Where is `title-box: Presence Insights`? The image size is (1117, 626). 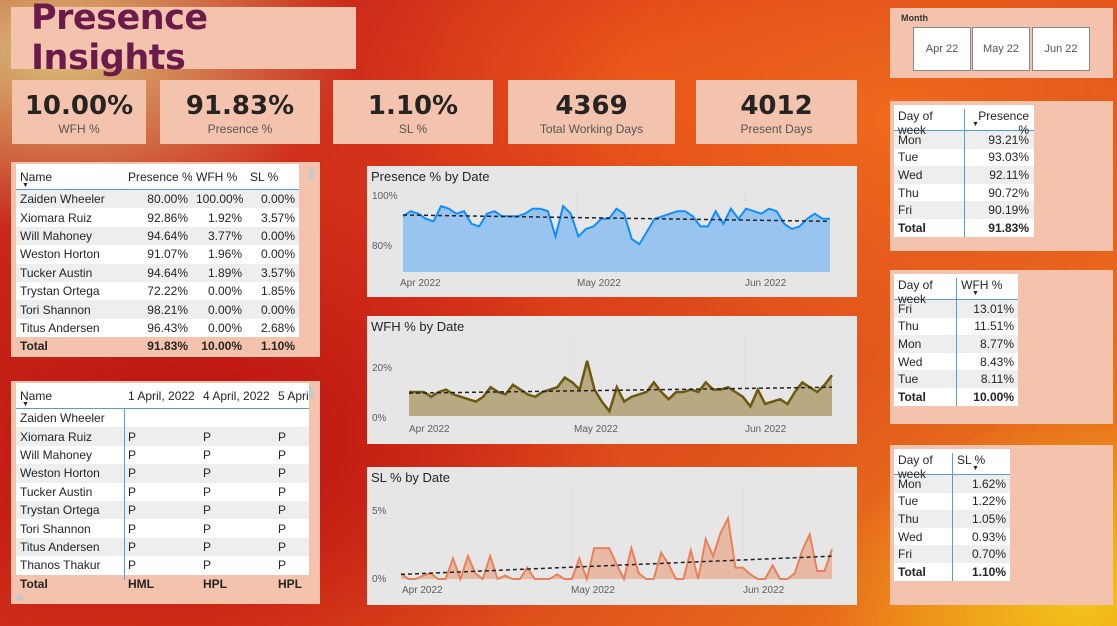
title-box: Presence Insights is located at coordinates (183, 39).